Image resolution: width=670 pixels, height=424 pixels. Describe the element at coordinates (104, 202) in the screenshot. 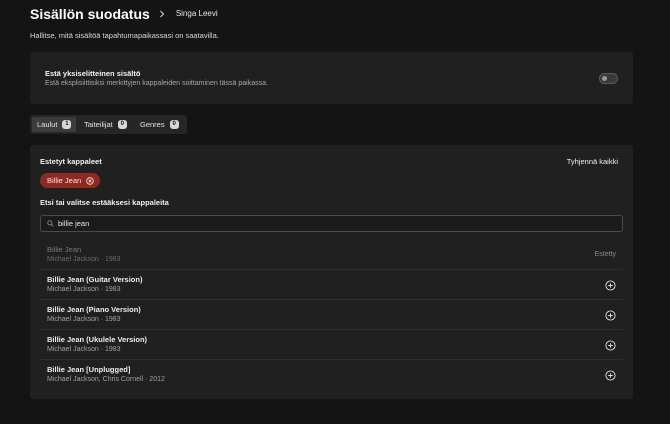

I see `search-label: Etsi tai valitse estääksesi kappaleita` at that location.